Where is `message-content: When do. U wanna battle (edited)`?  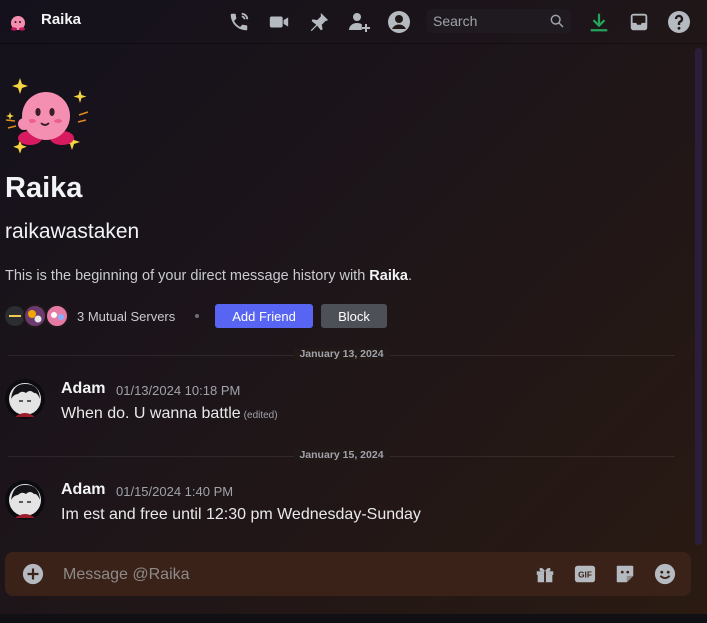 message-content: When do. U wanna battle (edited) is located at coordinates (169, 414).